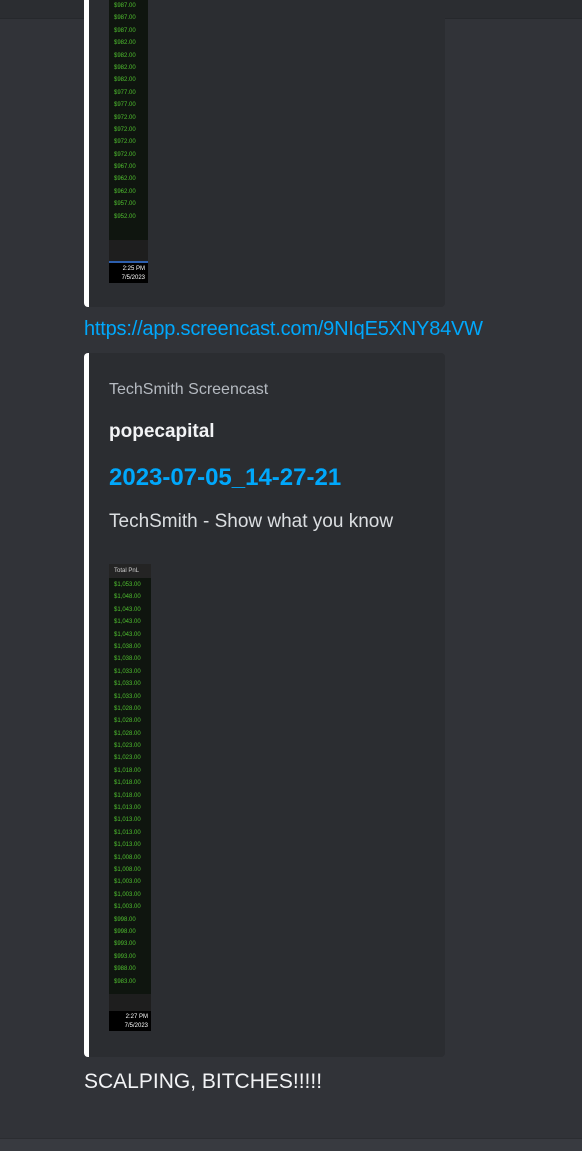 Image resolution: width=582 pixels, height=1151 pixels. I want to click on message-input-edge, so click(291, 1144).